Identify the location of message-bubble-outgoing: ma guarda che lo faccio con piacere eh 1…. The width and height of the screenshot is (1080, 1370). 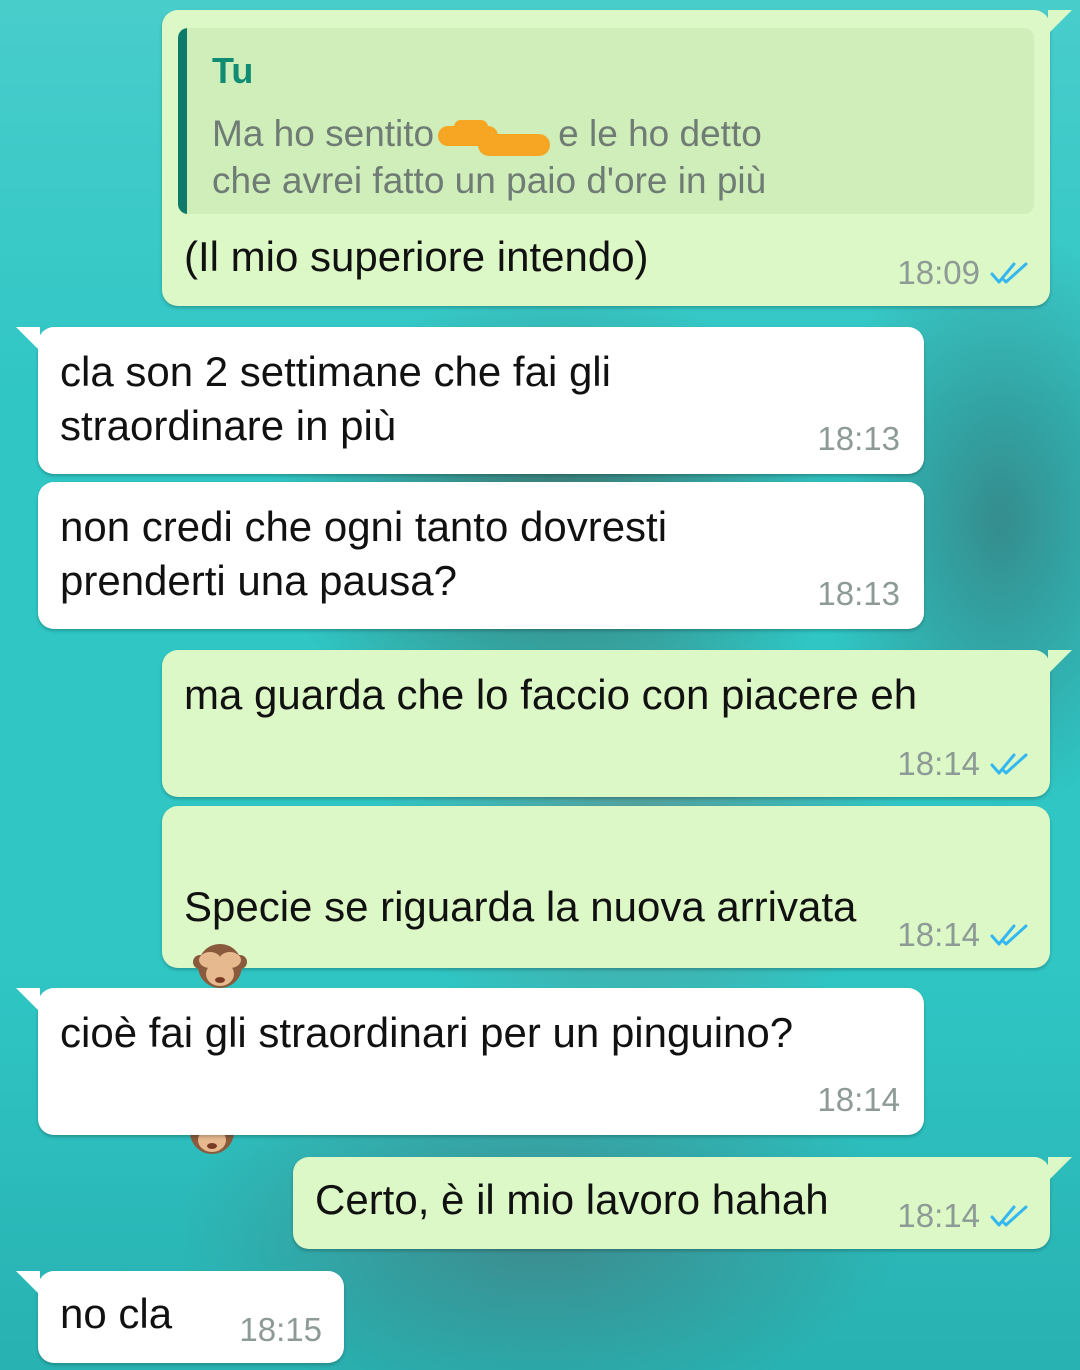
(617, 723).